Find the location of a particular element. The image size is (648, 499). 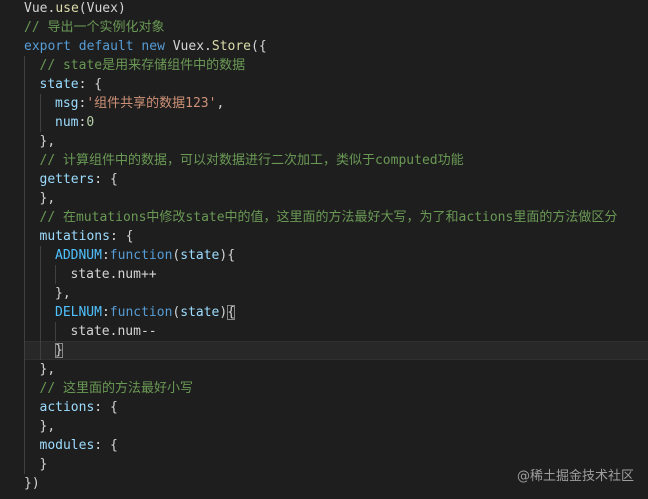

code-text: getters: { is located at coordinates (79, 179).